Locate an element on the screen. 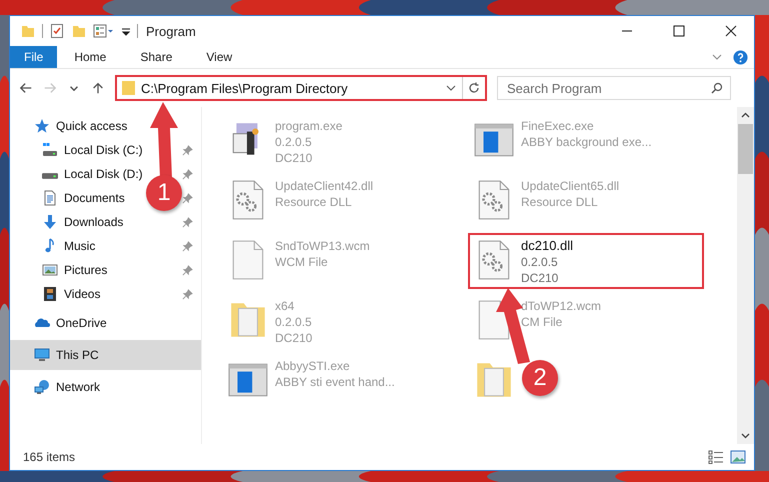  sidebar-item: Pictures is located at coordinates (105, 270).